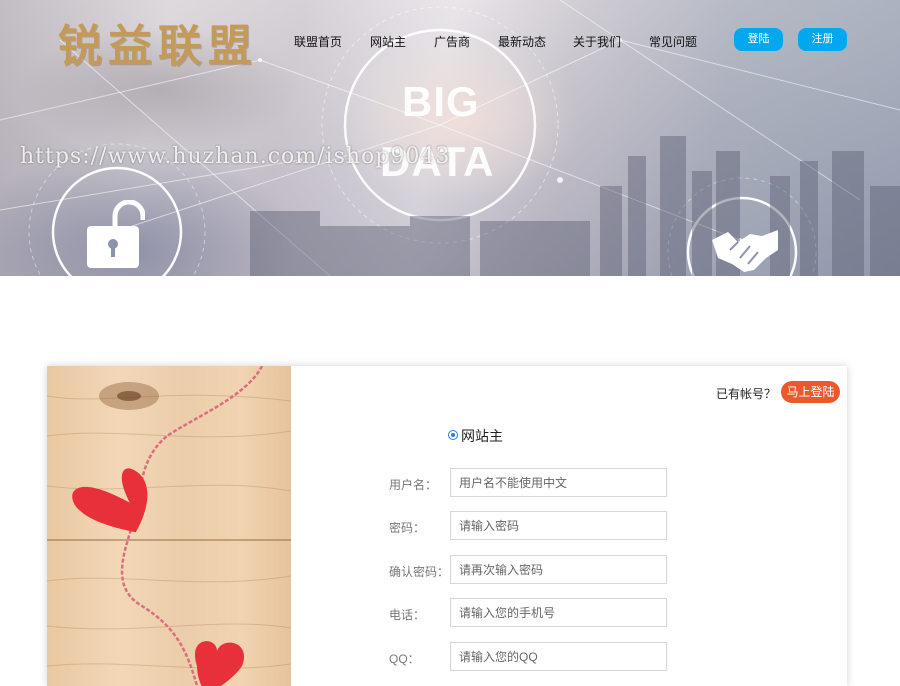 This screenshot has height=686, width=900. What do you see at coordinates (452, 41) in the screenshot?
I see `nav-item-advertiser: 广告商` at bounding box center [452, 41].